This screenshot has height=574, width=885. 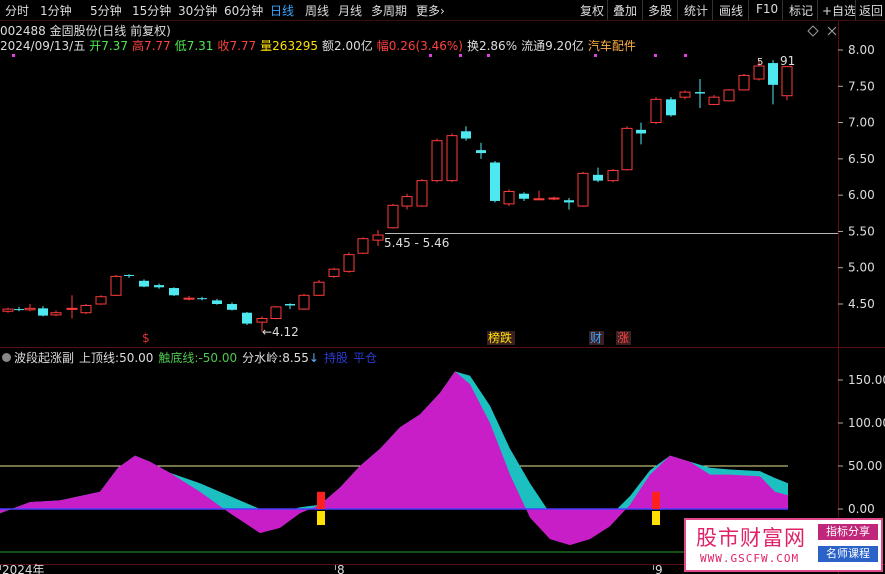 I want to click on f10-button: F10, so click(x=767, y=9).